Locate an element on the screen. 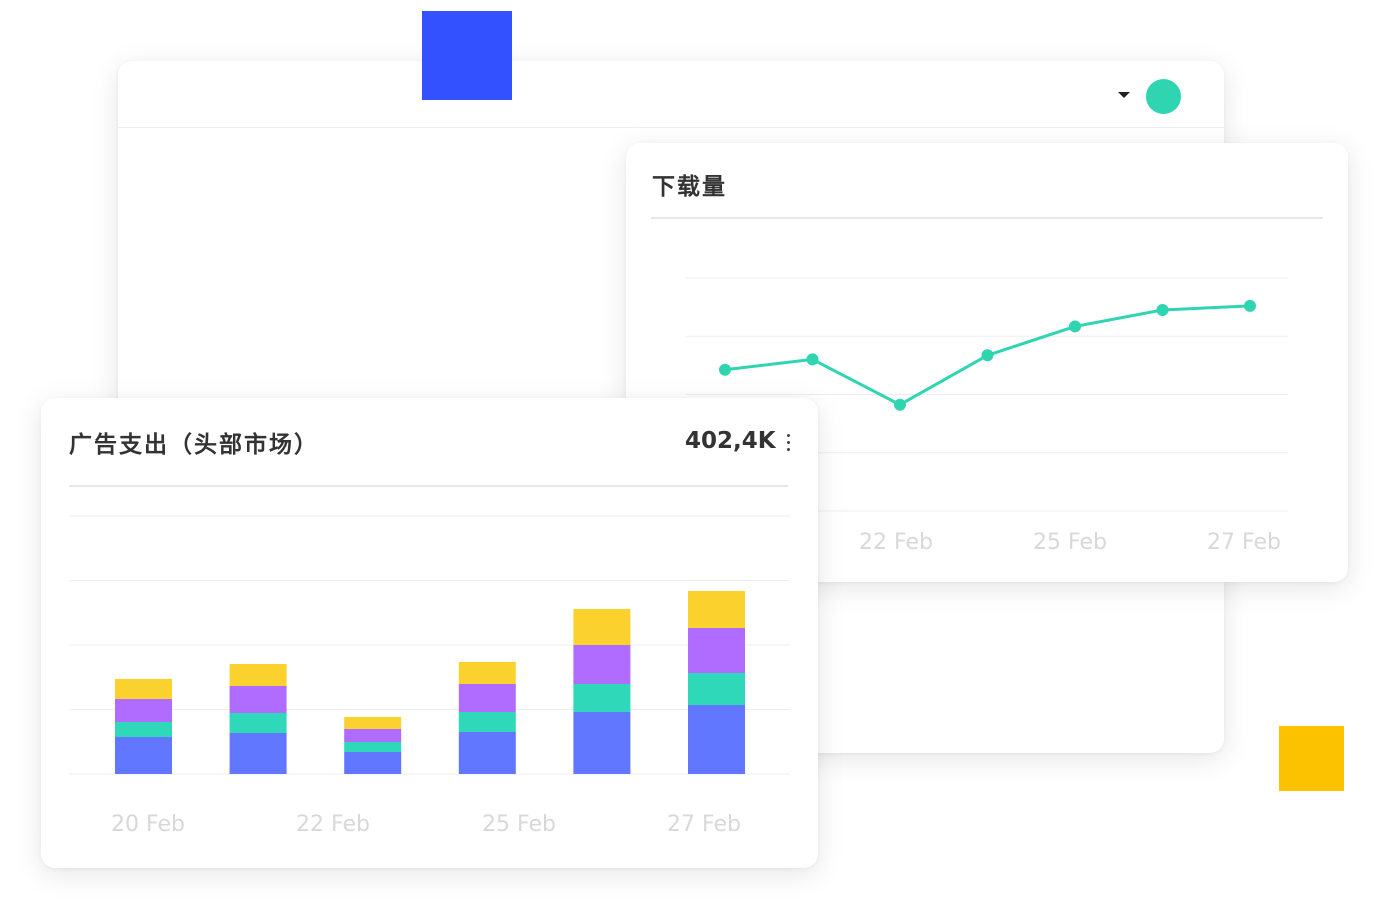 The height and width of the screenshot is (909, 1388). avatar is located at coordinates (1163, 96).